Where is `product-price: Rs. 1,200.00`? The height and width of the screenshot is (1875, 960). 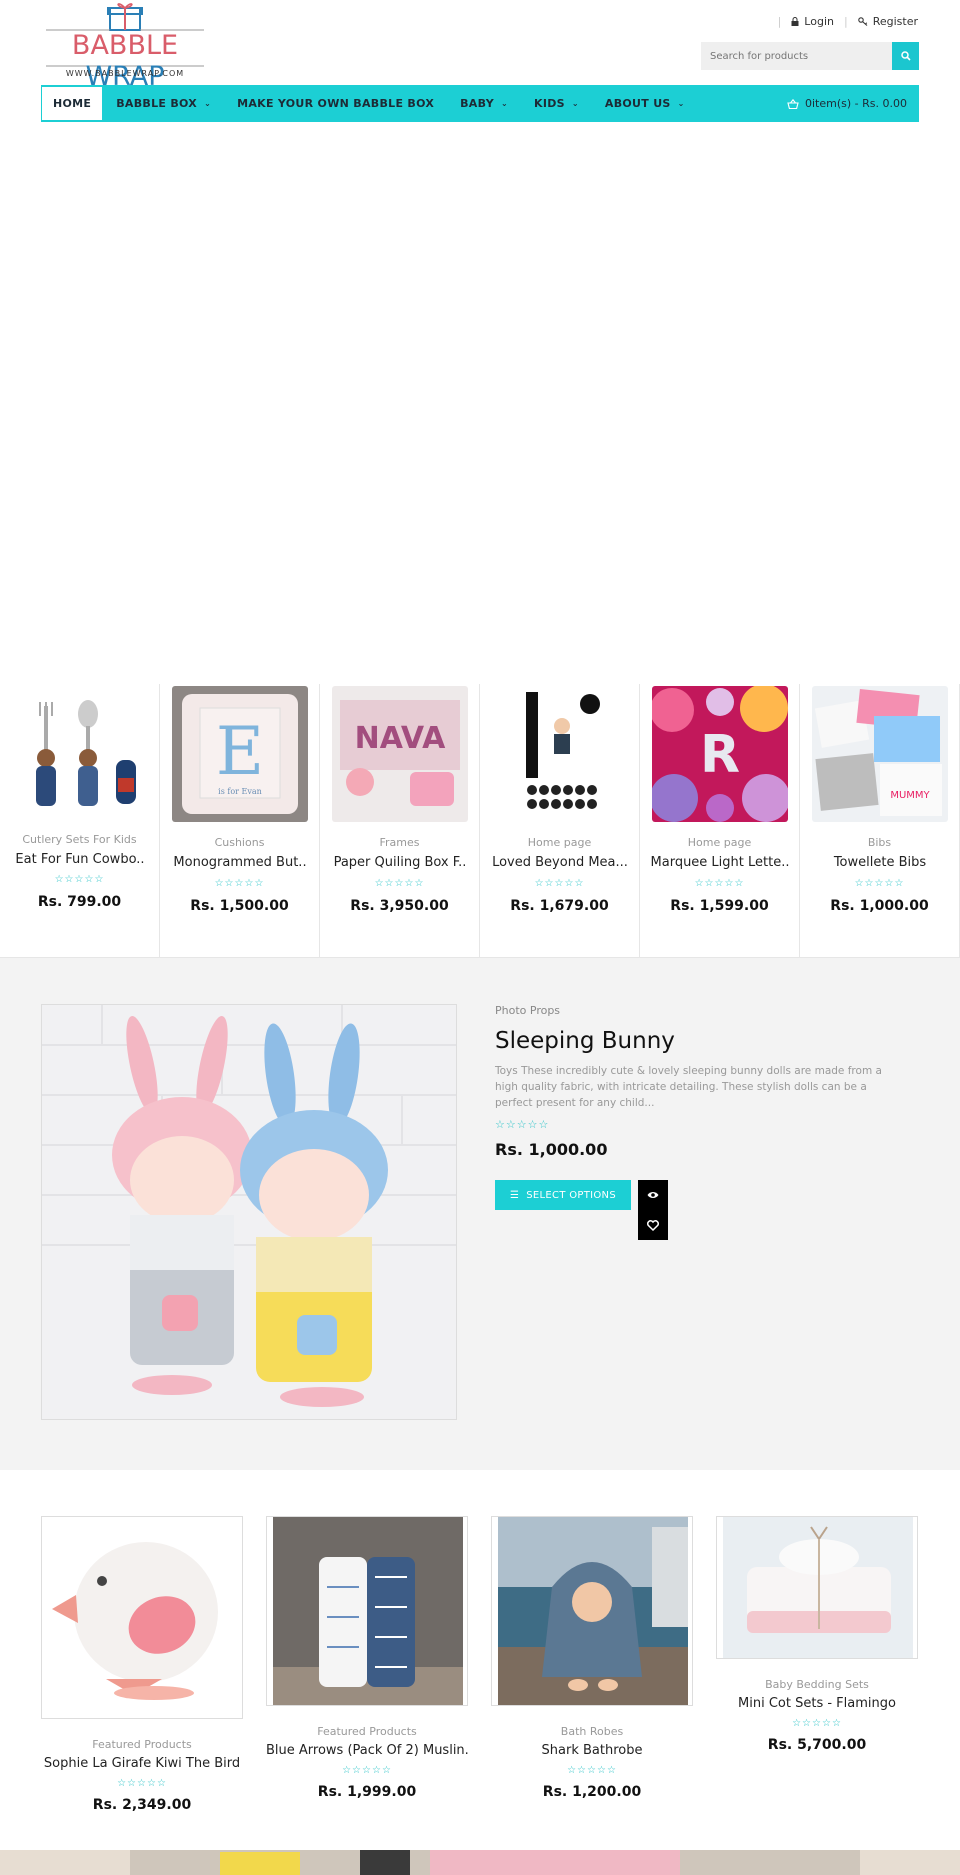 product-price: Rs. 1,200.00 is located at coordinates (592, 1792).